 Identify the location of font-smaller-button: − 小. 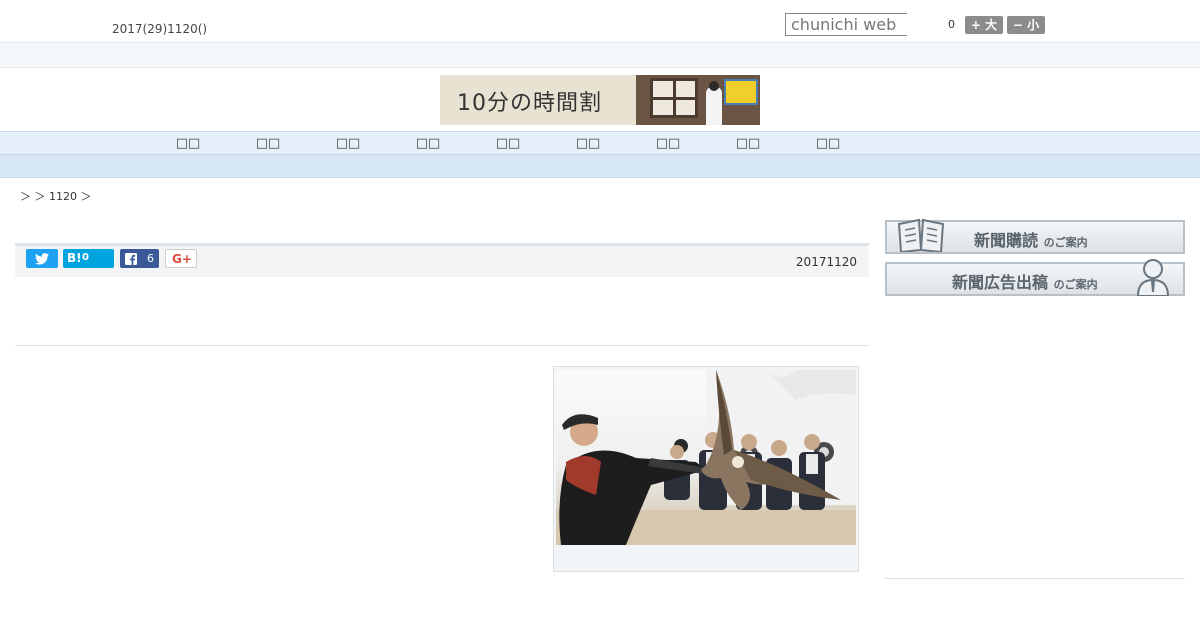
(1026, 25).